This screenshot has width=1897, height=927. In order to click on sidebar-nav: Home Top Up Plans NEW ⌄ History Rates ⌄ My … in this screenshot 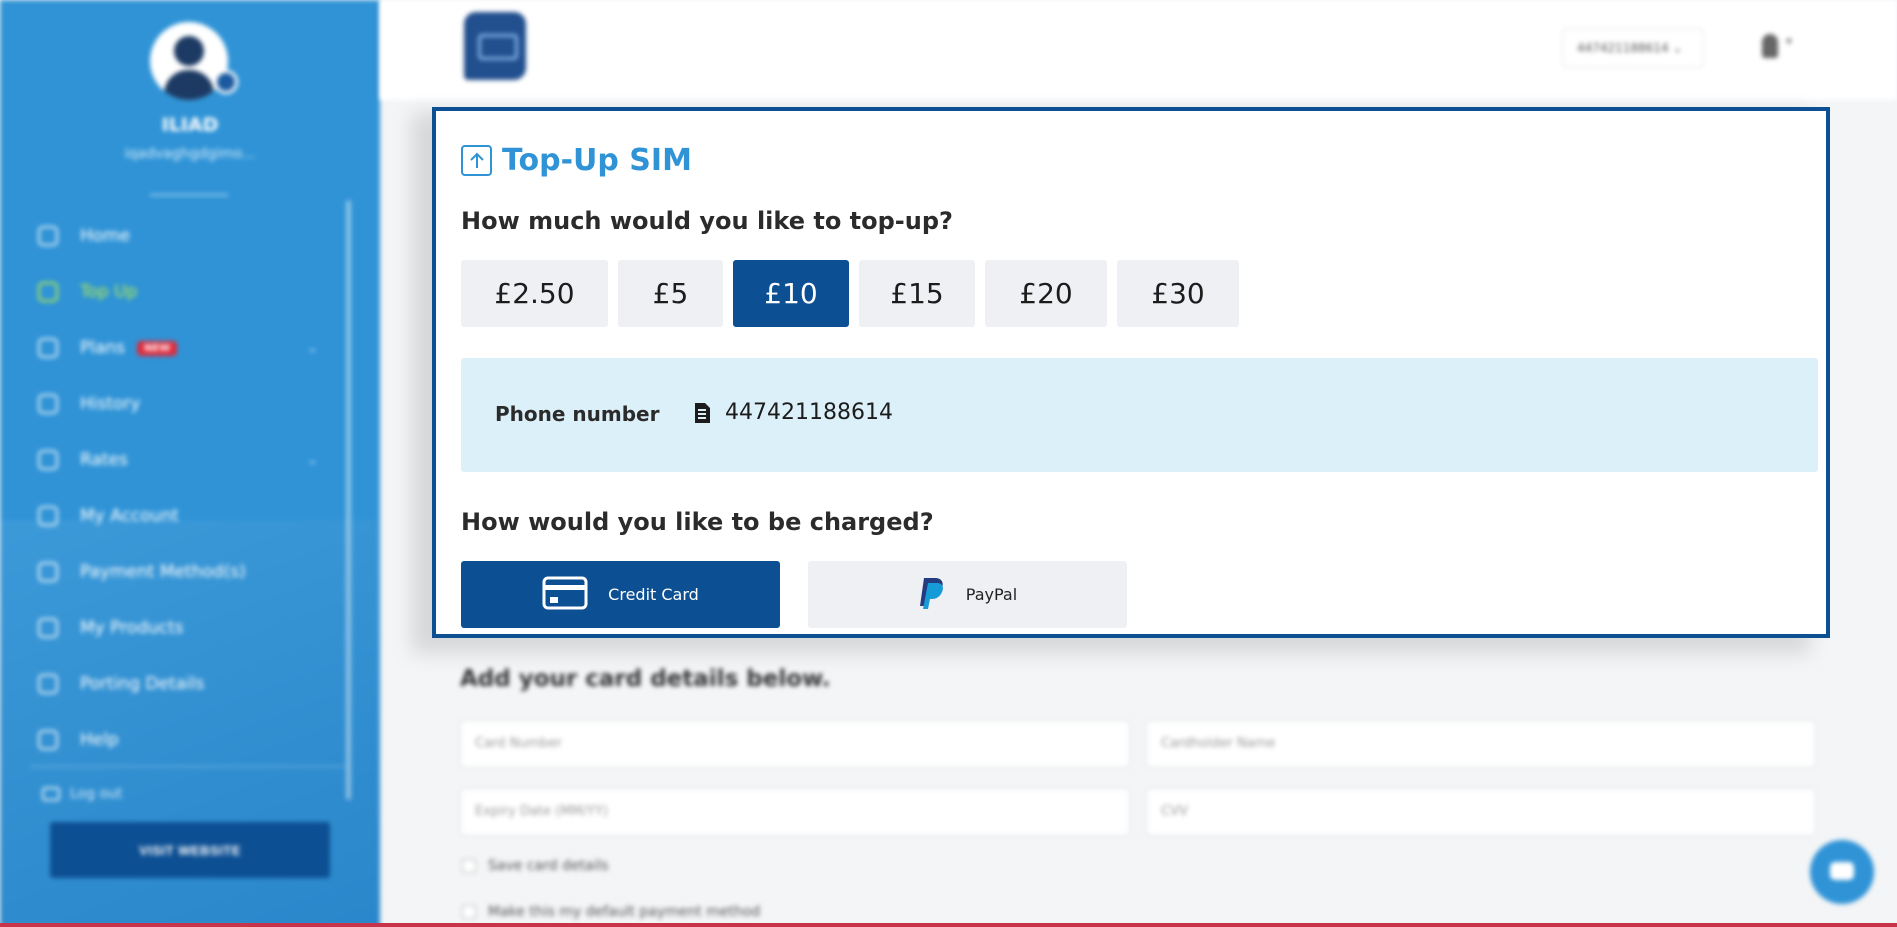, I will do `click(188, 488)`.